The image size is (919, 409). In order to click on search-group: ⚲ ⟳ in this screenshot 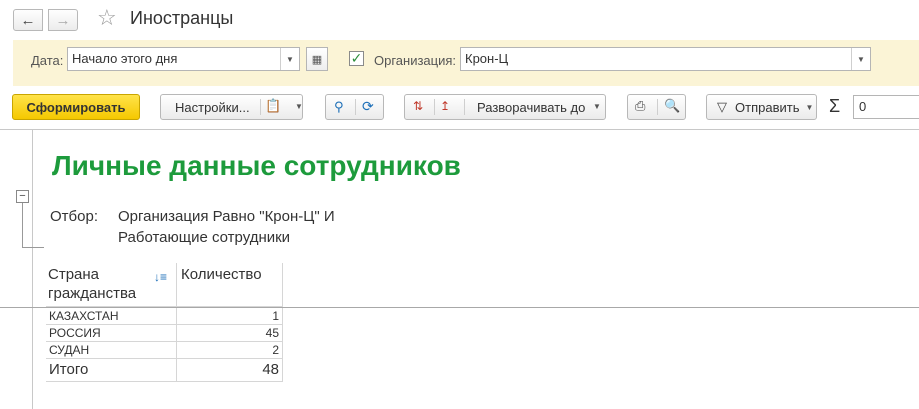, I will do `click(354, 107)`.